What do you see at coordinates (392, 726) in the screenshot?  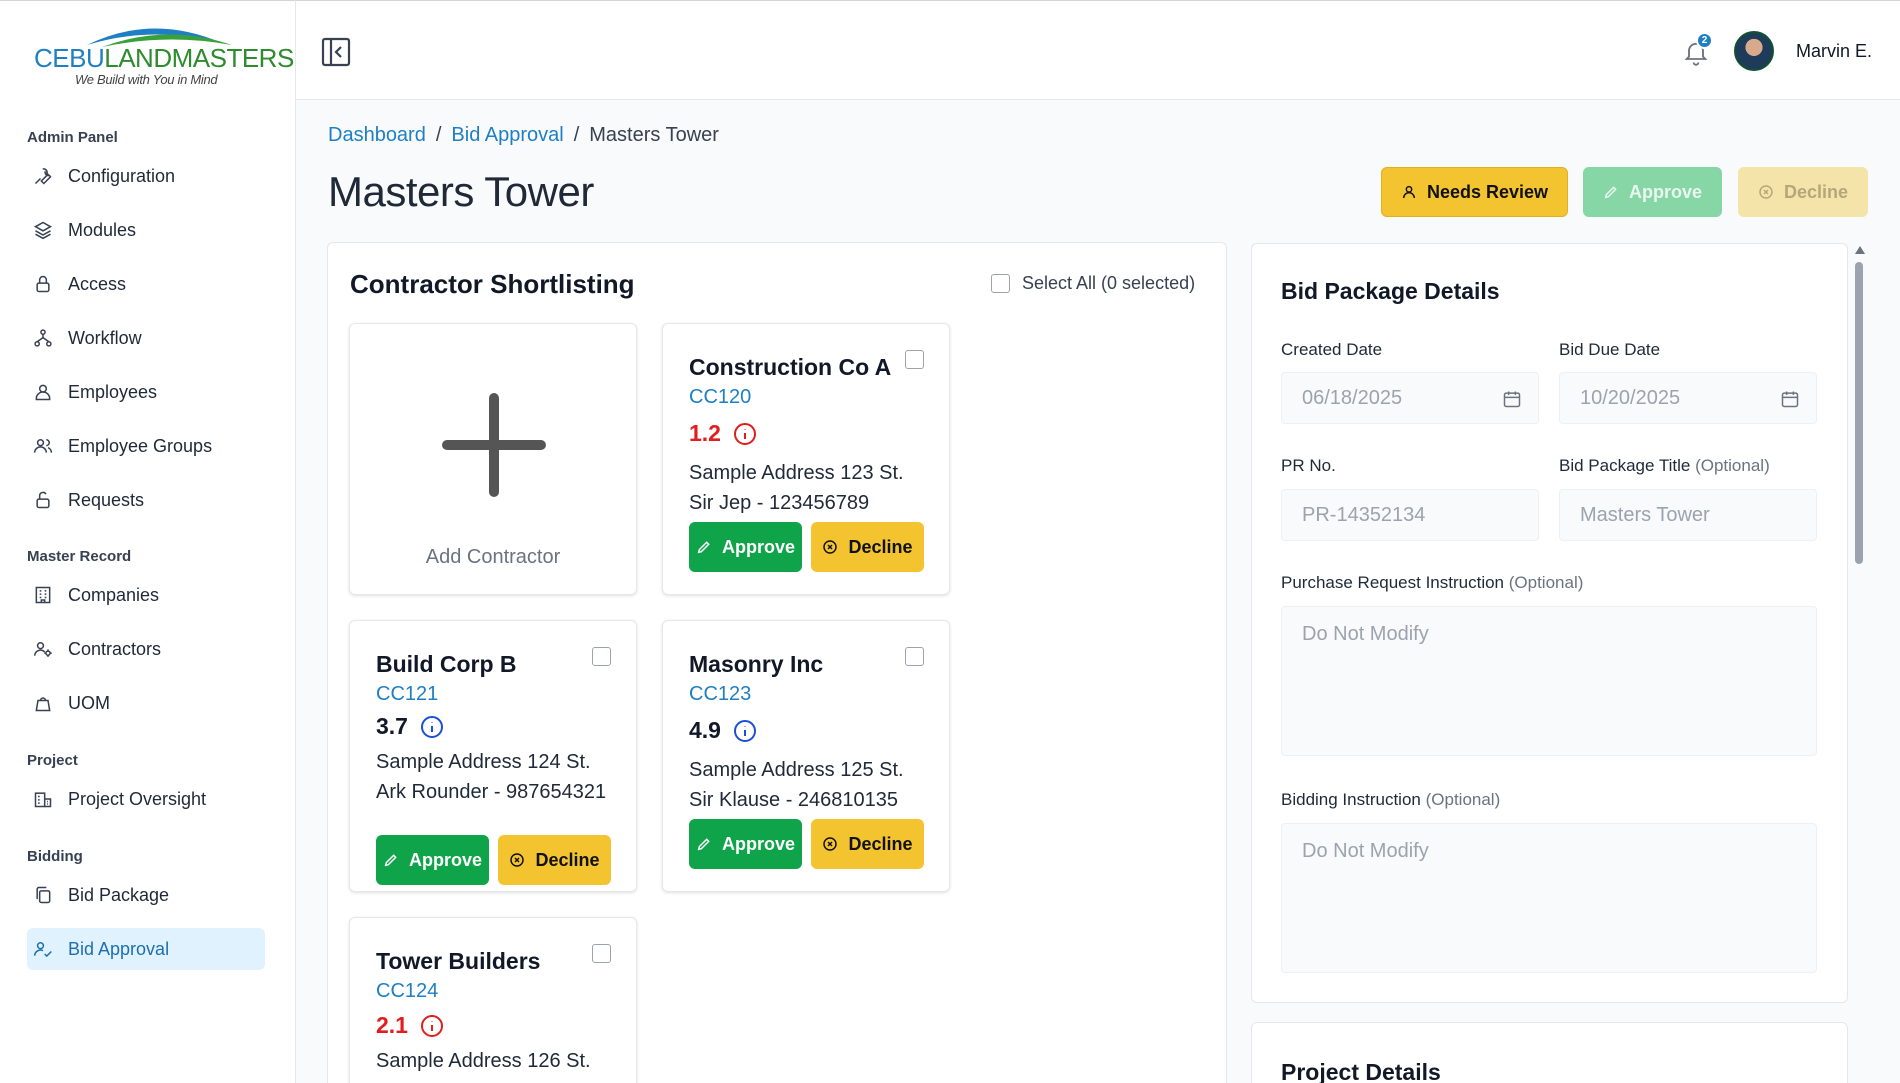 I see `score-value: 3.7` at bounding box center [392, 726].